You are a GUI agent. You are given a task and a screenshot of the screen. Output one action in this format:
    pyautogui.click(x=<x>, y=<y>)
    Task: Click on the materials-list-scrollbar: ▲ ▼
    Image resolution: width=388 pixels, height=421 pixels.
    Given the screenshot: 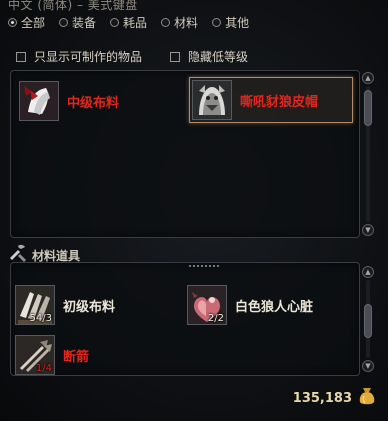 What is the action you would take?
    pyautogui.click(x=368, y=319)
    